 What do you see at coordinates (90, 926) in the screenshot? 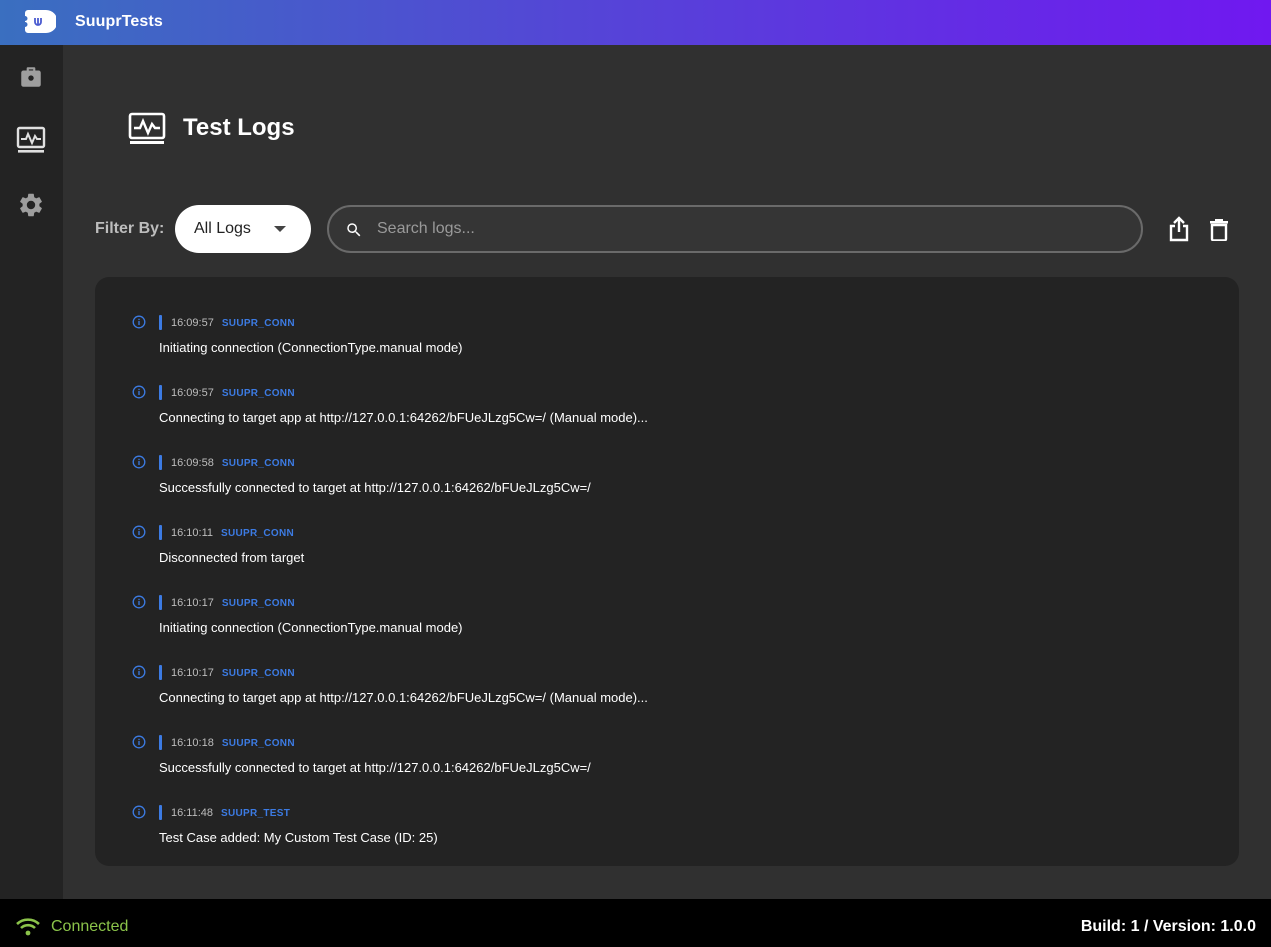
I see `connection-status: Connected` at bounding box center [90, 926].